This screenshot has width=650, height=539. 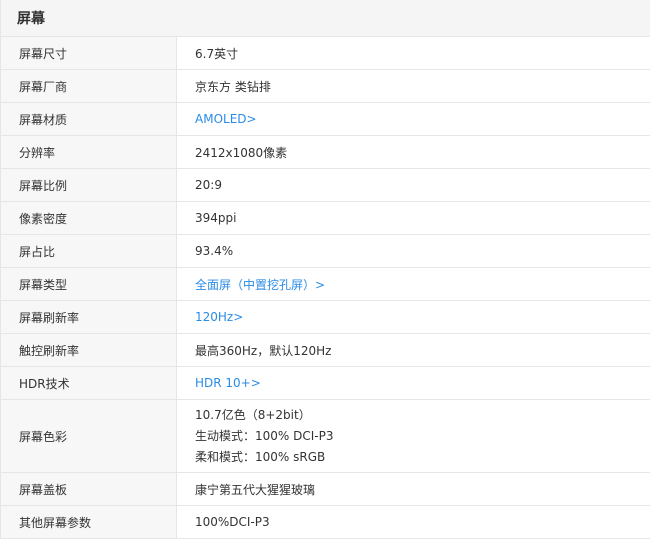 What do you see at coordinates (264, 435) in the screenshot?
I see `spec-value-line: 生动模式：100% DCI-P3` at bounding box center [264, 435].